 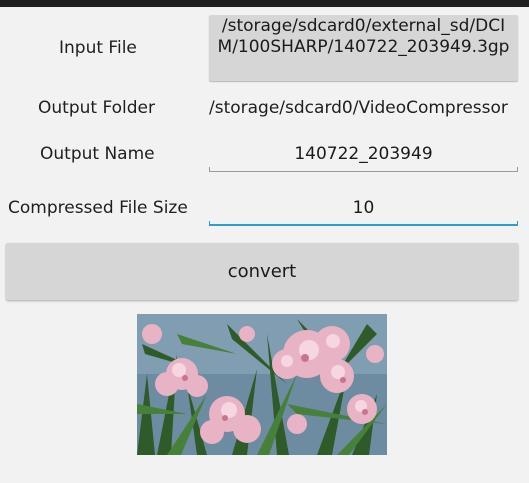 I want to click on convert-button: convert, so click(x=262, y=271).